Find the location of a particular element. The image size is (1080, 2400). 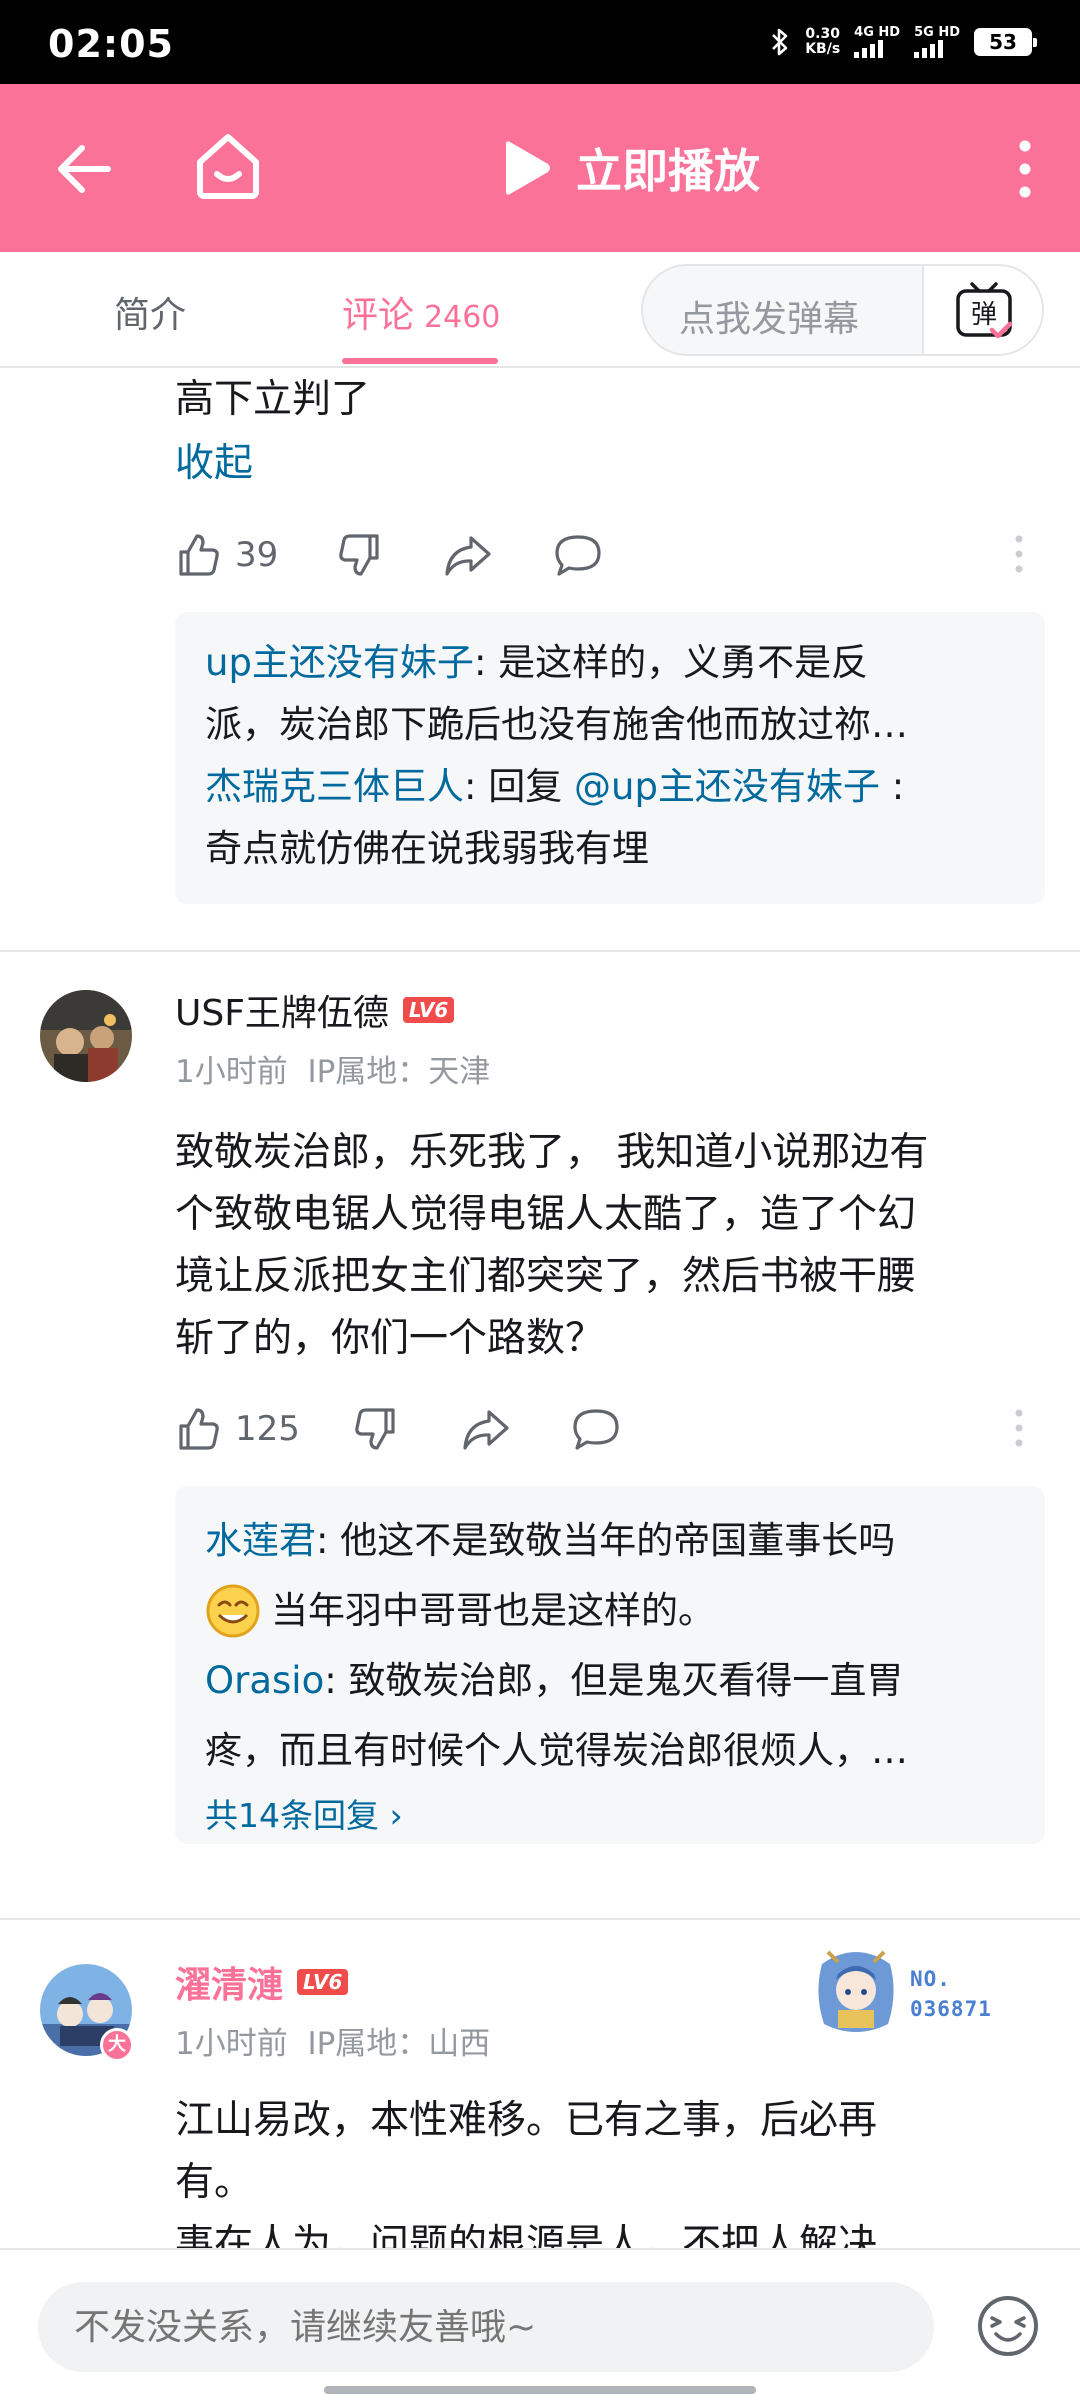

user-avatar-image is located at coordinates (86, 1036).